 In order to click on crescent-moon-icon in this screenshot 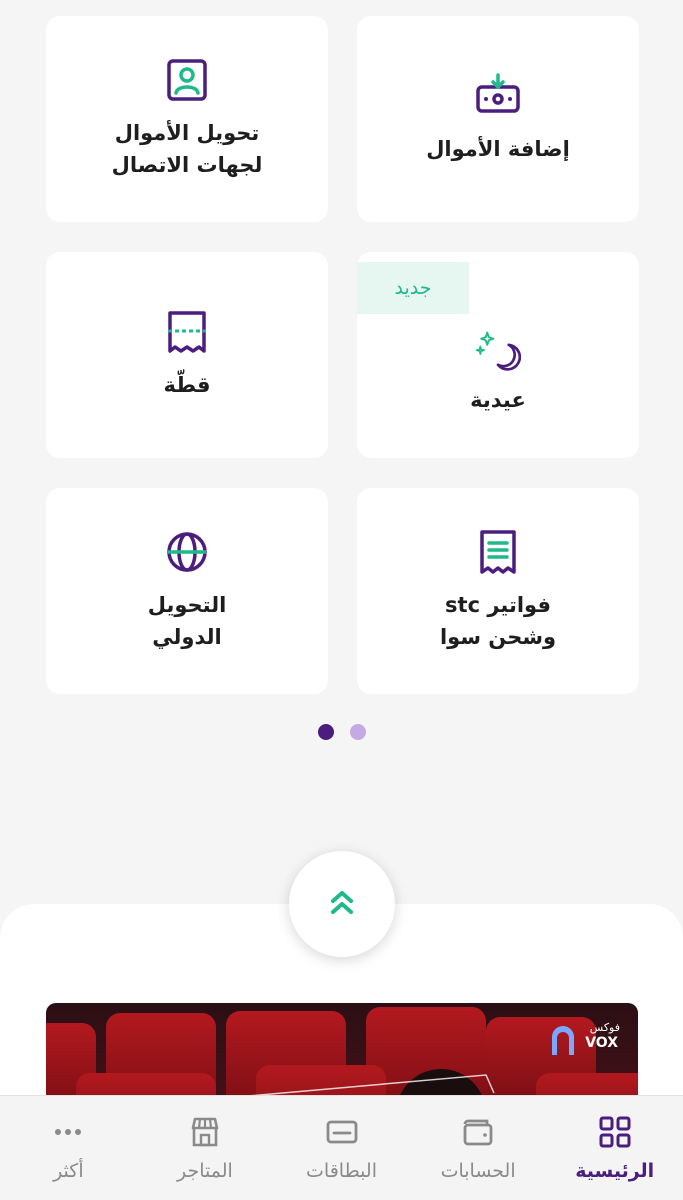, I will do `click(498, 351)`.